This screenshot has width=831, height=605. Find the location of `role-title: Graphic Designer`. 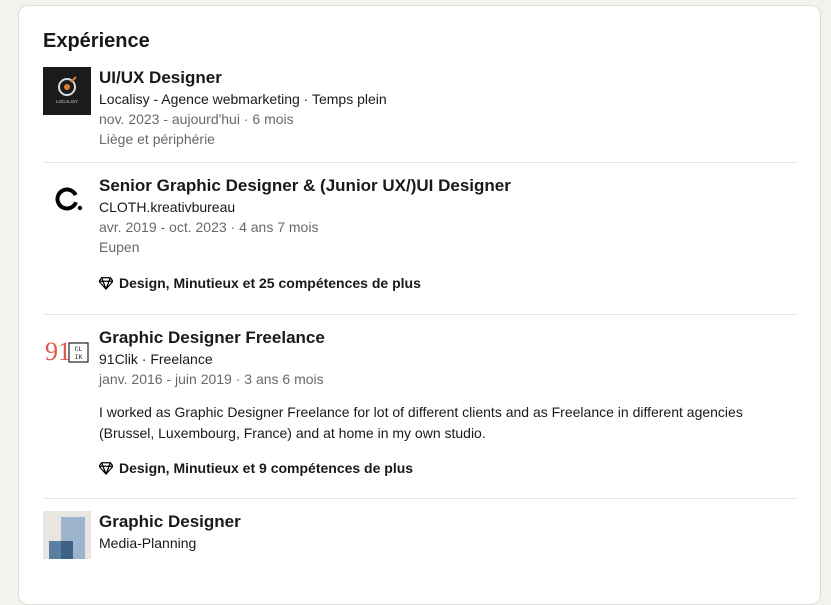

role-title: Graphic Designer is located at coordinates (448, 522).